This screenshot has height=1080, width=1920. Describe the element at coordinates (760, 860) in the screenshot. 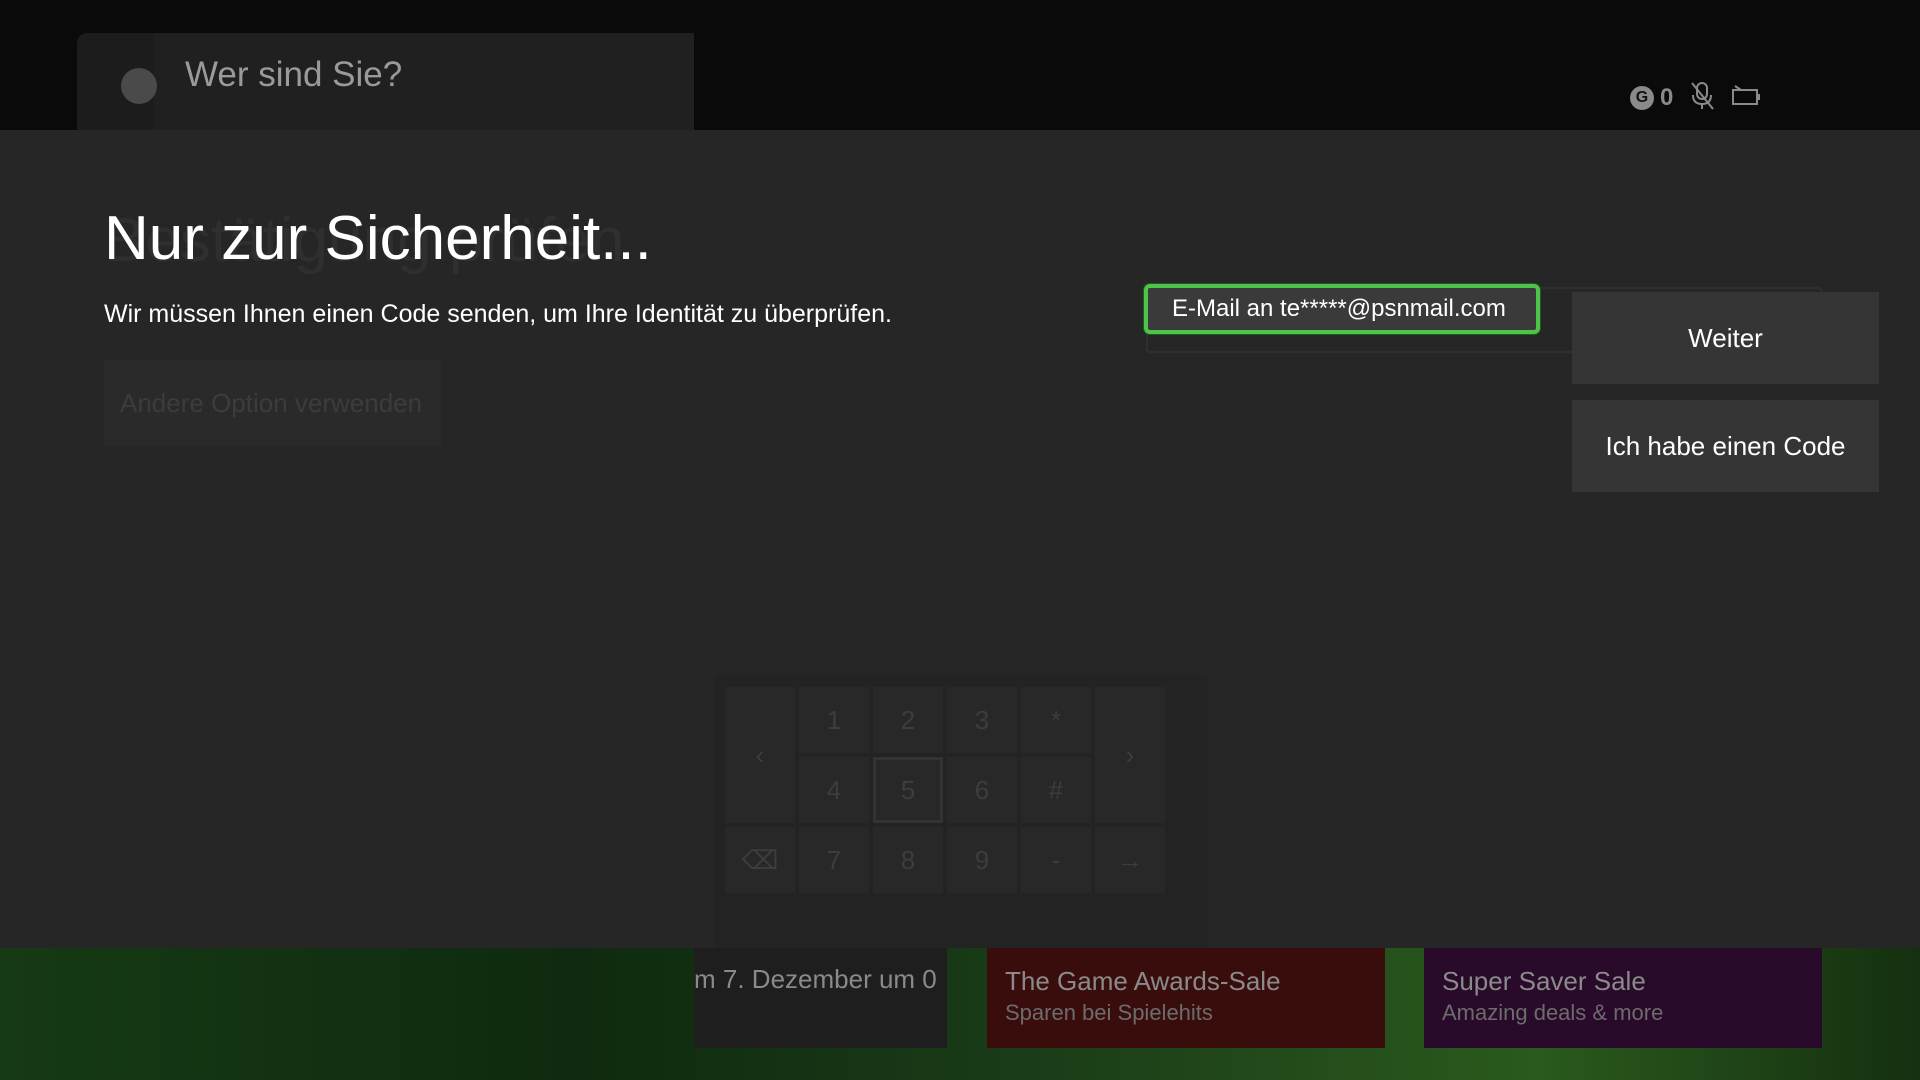

I see `backspace-icon: ⌫` at that location.